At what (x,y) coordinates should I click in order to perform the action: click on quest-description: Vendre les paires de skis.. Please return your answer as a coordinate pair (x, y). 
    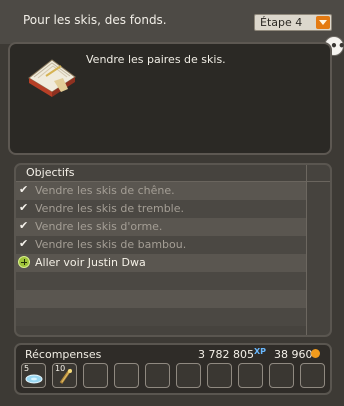
    Looking at the image, I should click on (156, 59).